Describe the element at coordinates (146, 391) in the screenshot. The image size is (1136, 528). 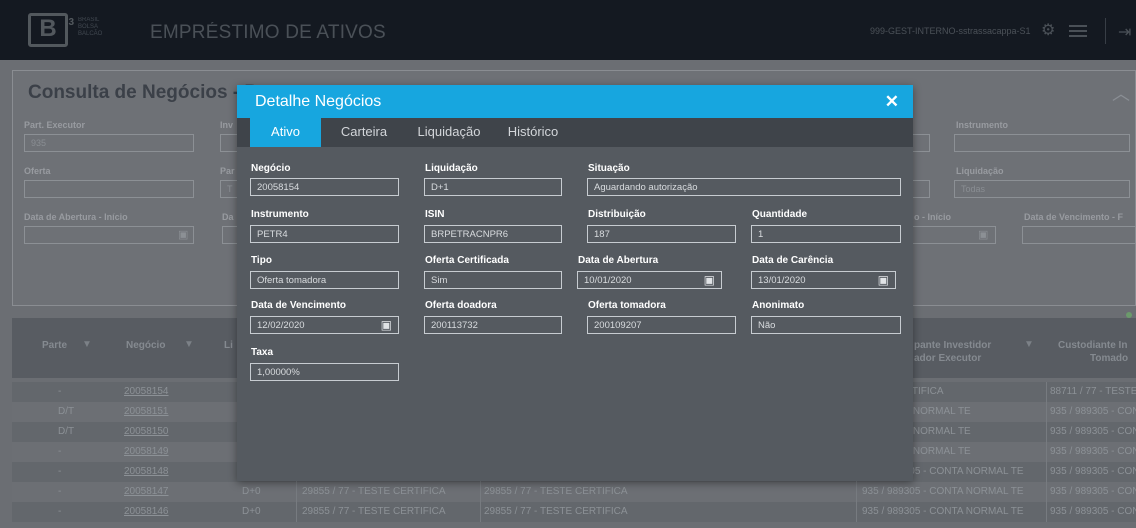
I see `cell-negocio-link: 20058154` at that location.